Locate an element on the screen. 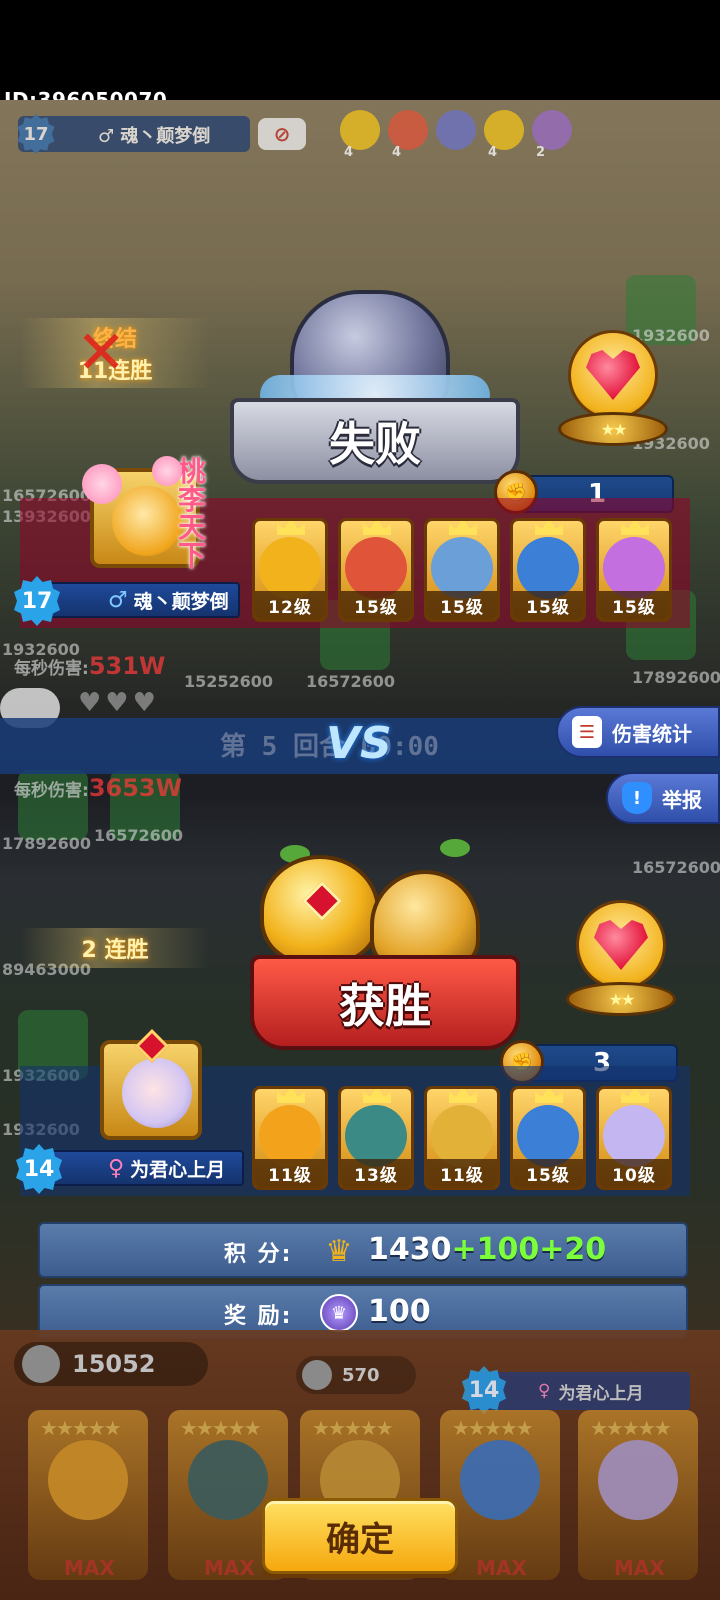 The height and width of the screenshot is (1600, 720). winner-player-tag: ♀ 为君心上月 is located at coordinates (144, 1168).